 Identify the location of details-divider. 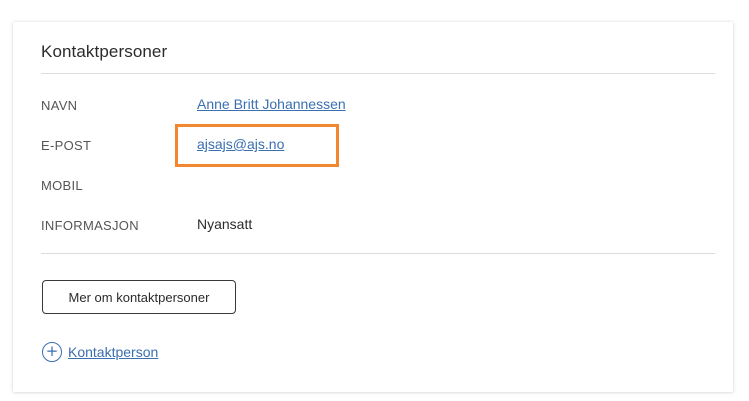
(378, 253).